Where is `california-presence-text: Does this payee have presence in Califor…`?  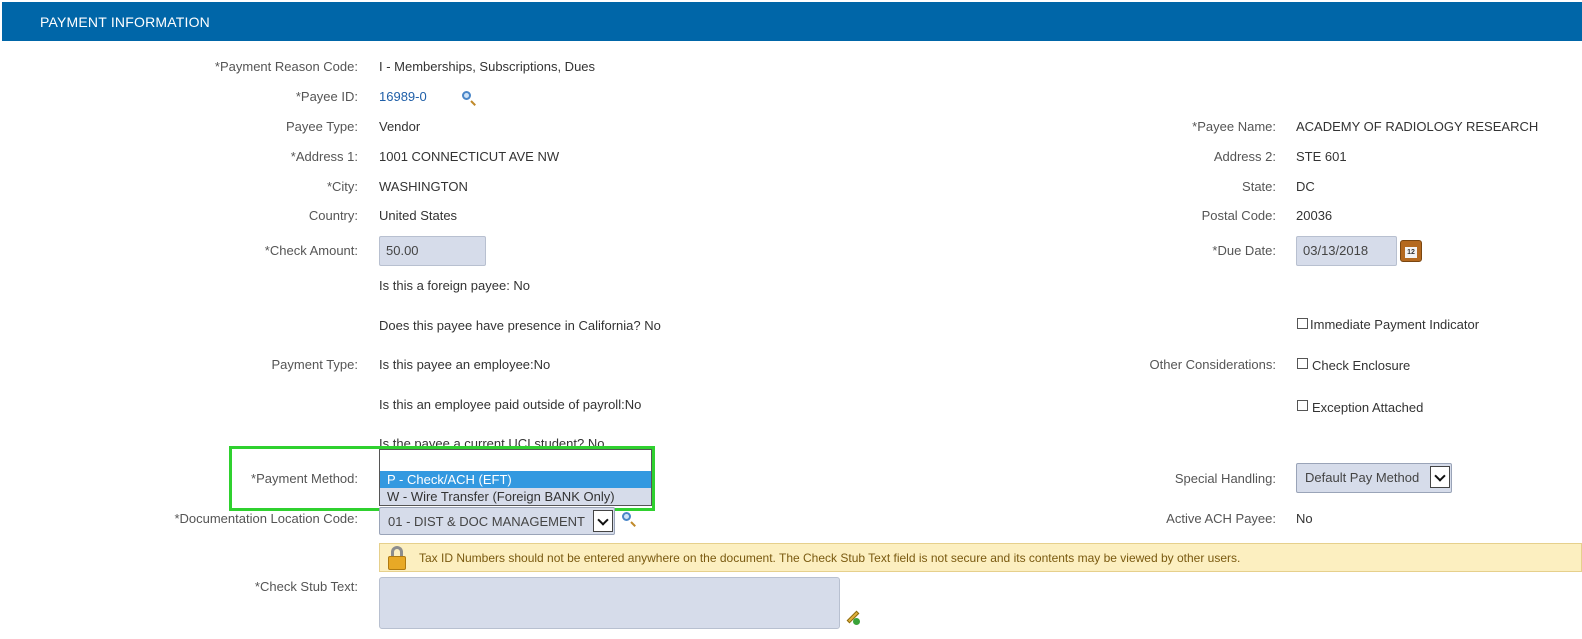 california-presence-text: Does this payee have presence in Califor… is located at coordinates (520, 325).